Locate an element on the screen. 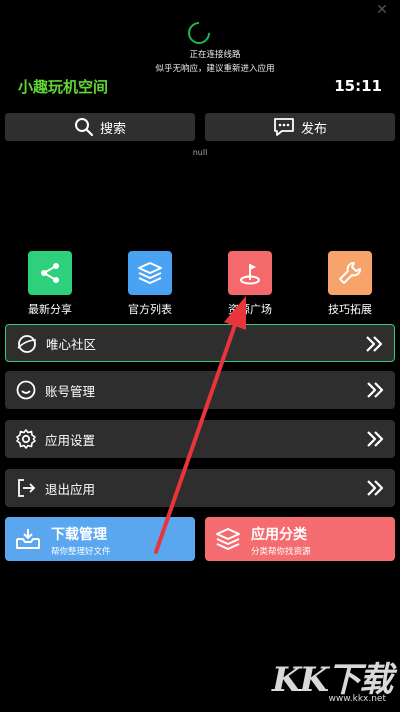  menu-row-label: 退出应用 is located at coordinates (70, 489).